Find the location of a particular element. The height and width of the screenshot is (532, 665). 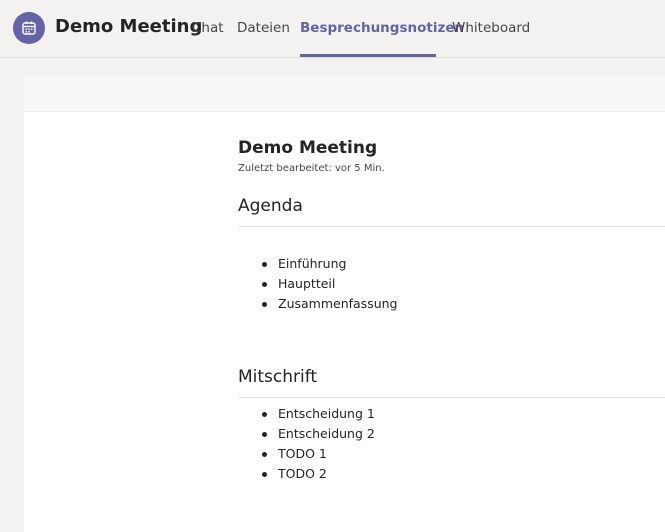

document-title: Demo Meeting is located at coordinates (308, 148).